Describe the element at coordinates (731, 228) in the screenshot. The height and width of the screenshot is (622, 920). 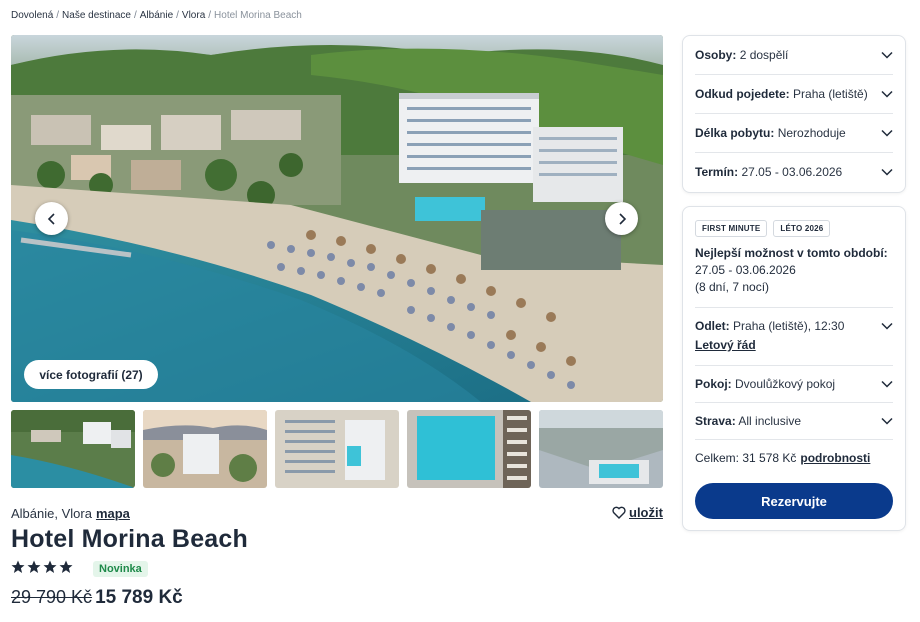
I see `tag-first-minute: FIRST MINUTE` at that location.